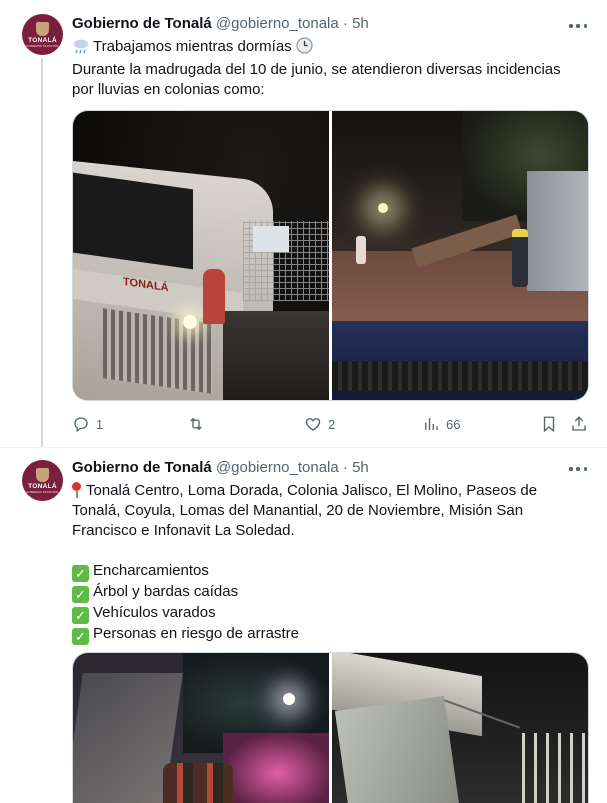  Describe the element at coordinates (76, 490) in the screenshot. I see `map-pin-icon` at that location.